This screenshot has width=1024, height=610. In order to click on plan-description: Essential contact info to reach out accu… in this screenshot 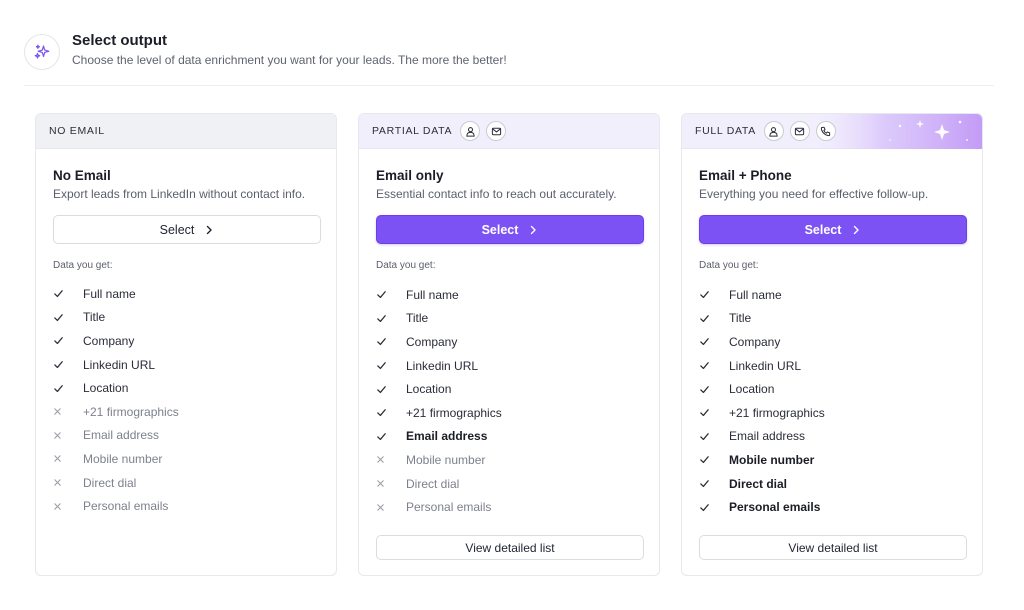, I will do `click(496, 194)`.